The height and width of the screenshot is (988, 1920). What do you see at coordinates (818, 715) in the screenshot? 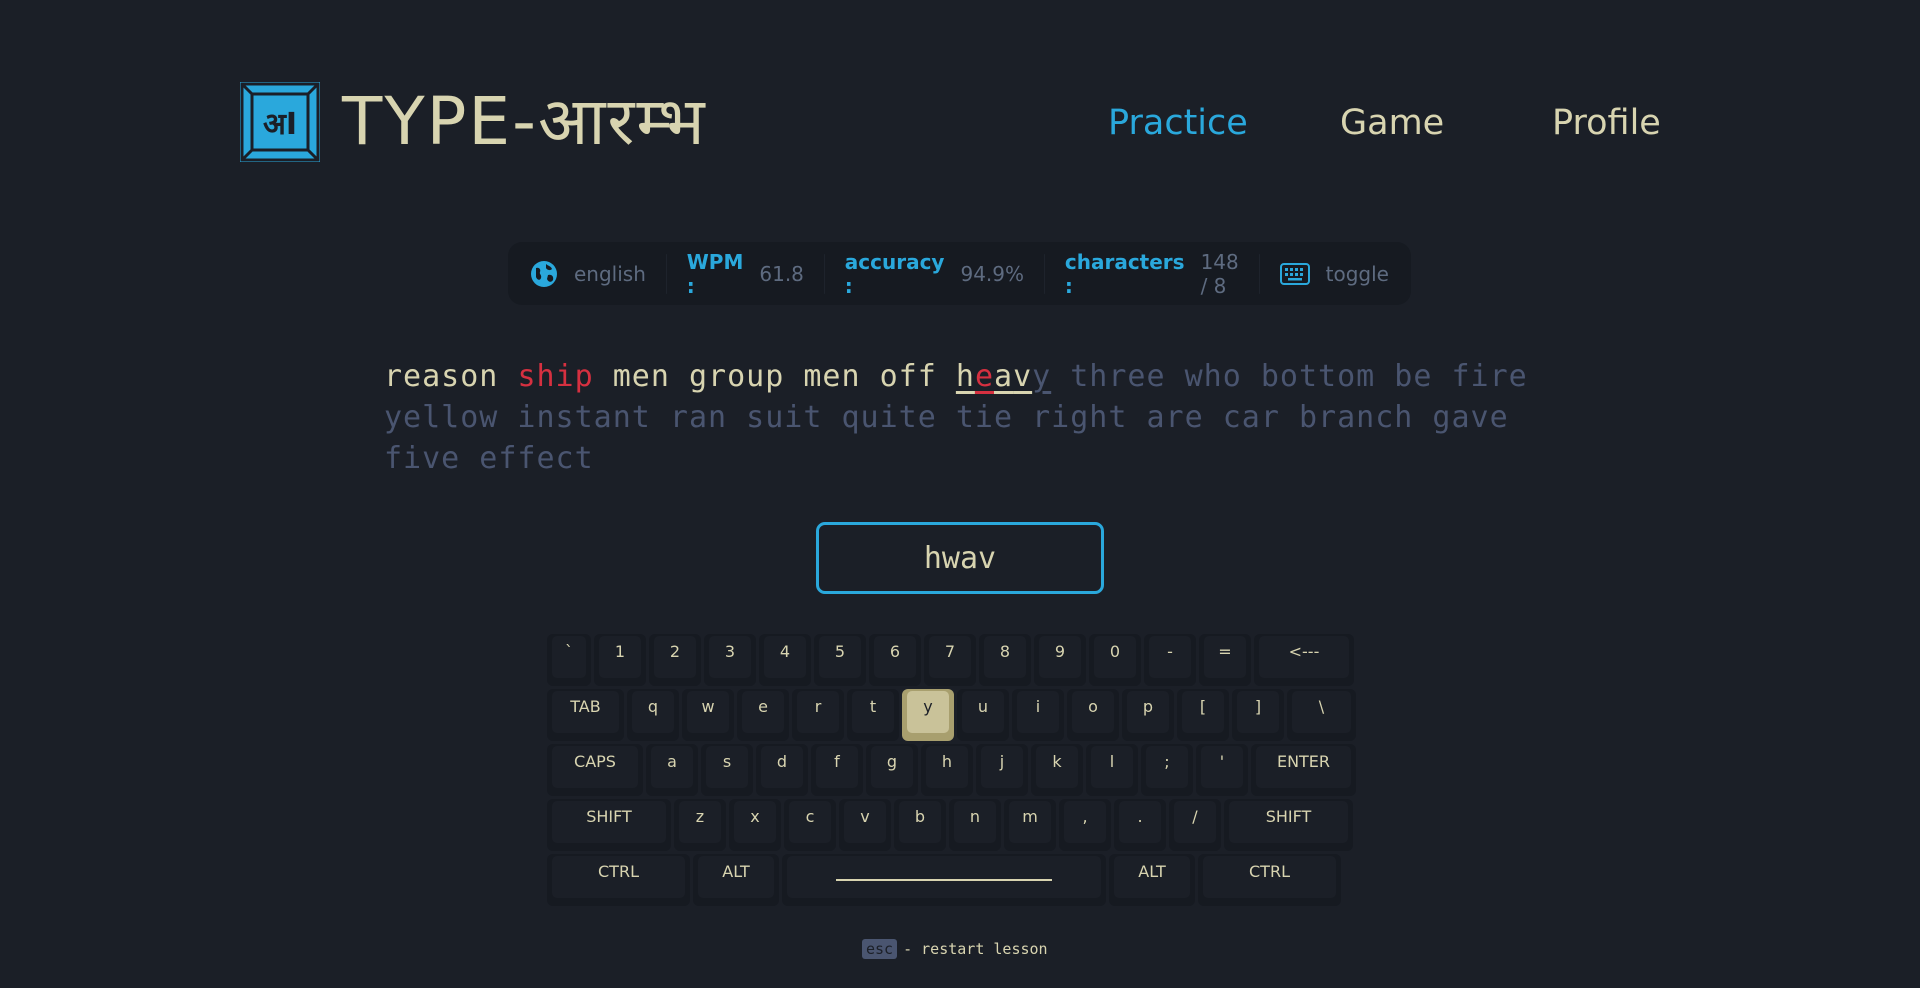
I see `key-r: r` at bounding box center [818, 715].